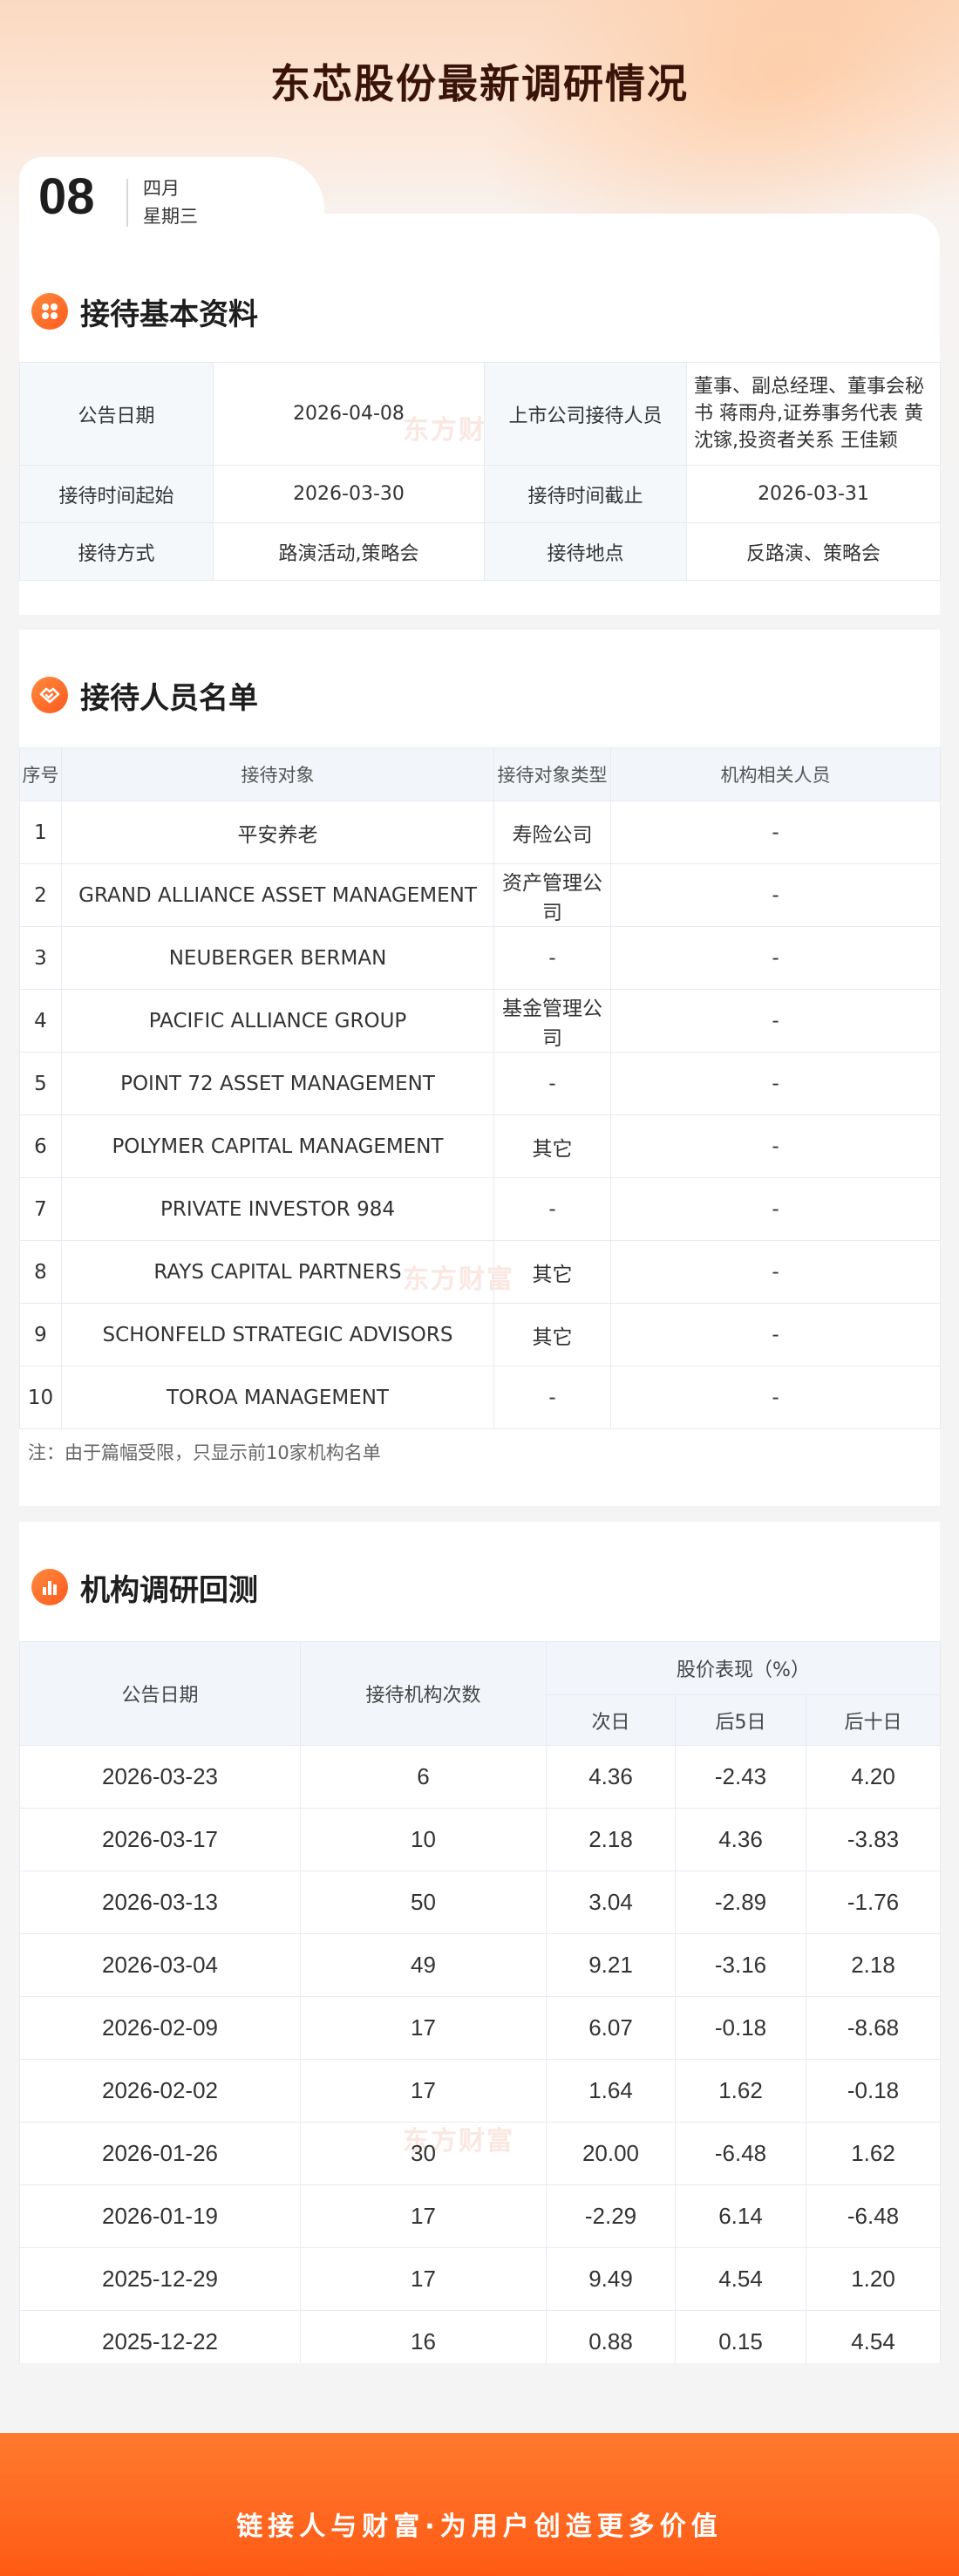 The width and height of the screenshot is (959, 2576). I want to click on label-cell: 接待时间起始, so click(116, 494).